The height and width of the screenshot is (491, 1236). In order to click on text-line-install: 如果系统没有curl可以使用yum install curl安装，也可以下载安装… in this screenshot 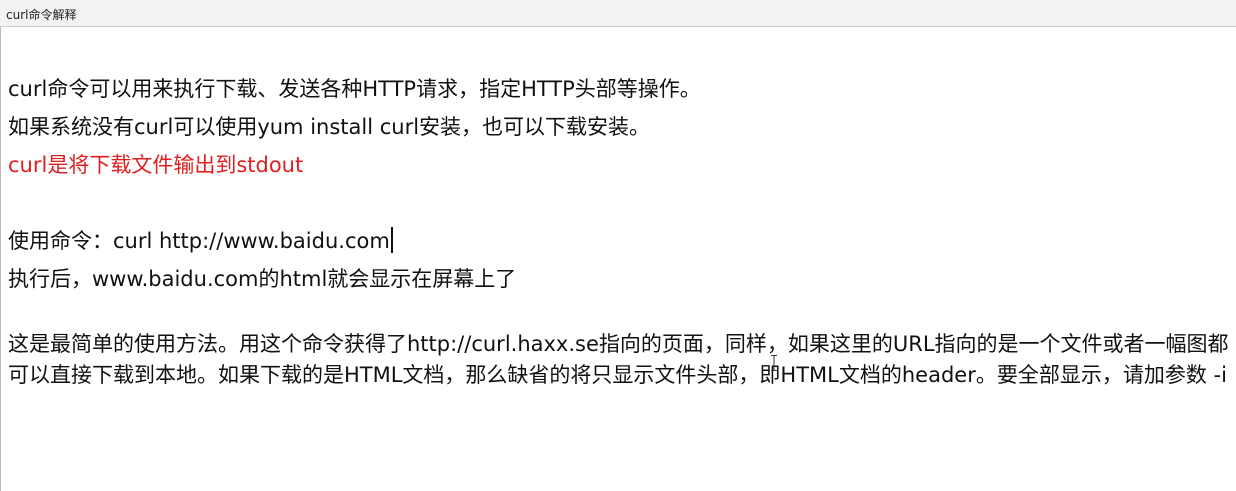, I will do `click(329, 127)`.